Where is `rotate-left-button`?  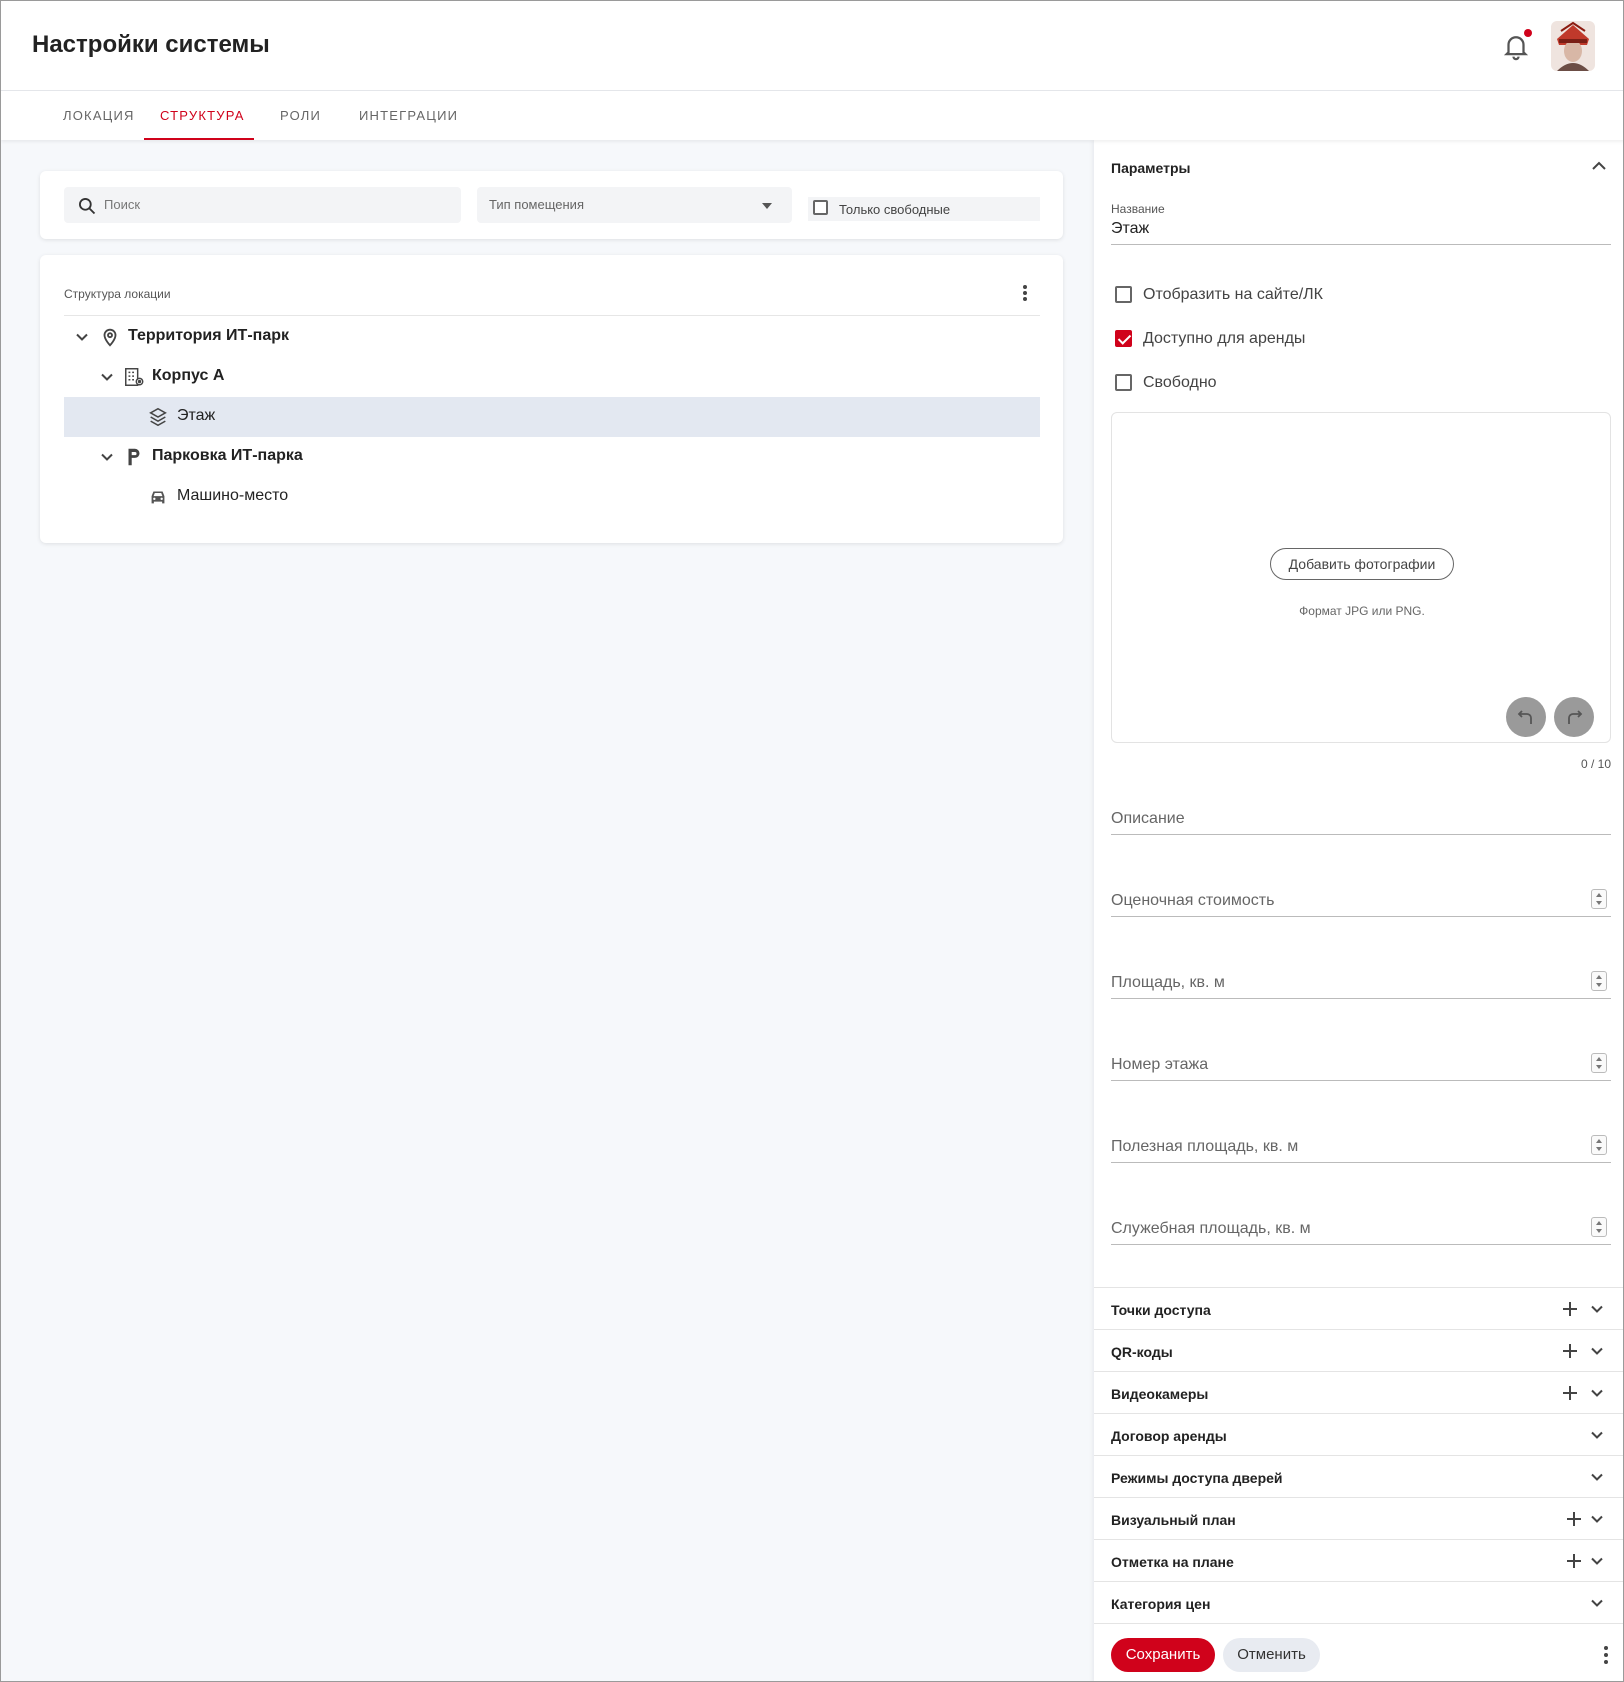 rotate-left-button is located at coordinates (1526, 717).